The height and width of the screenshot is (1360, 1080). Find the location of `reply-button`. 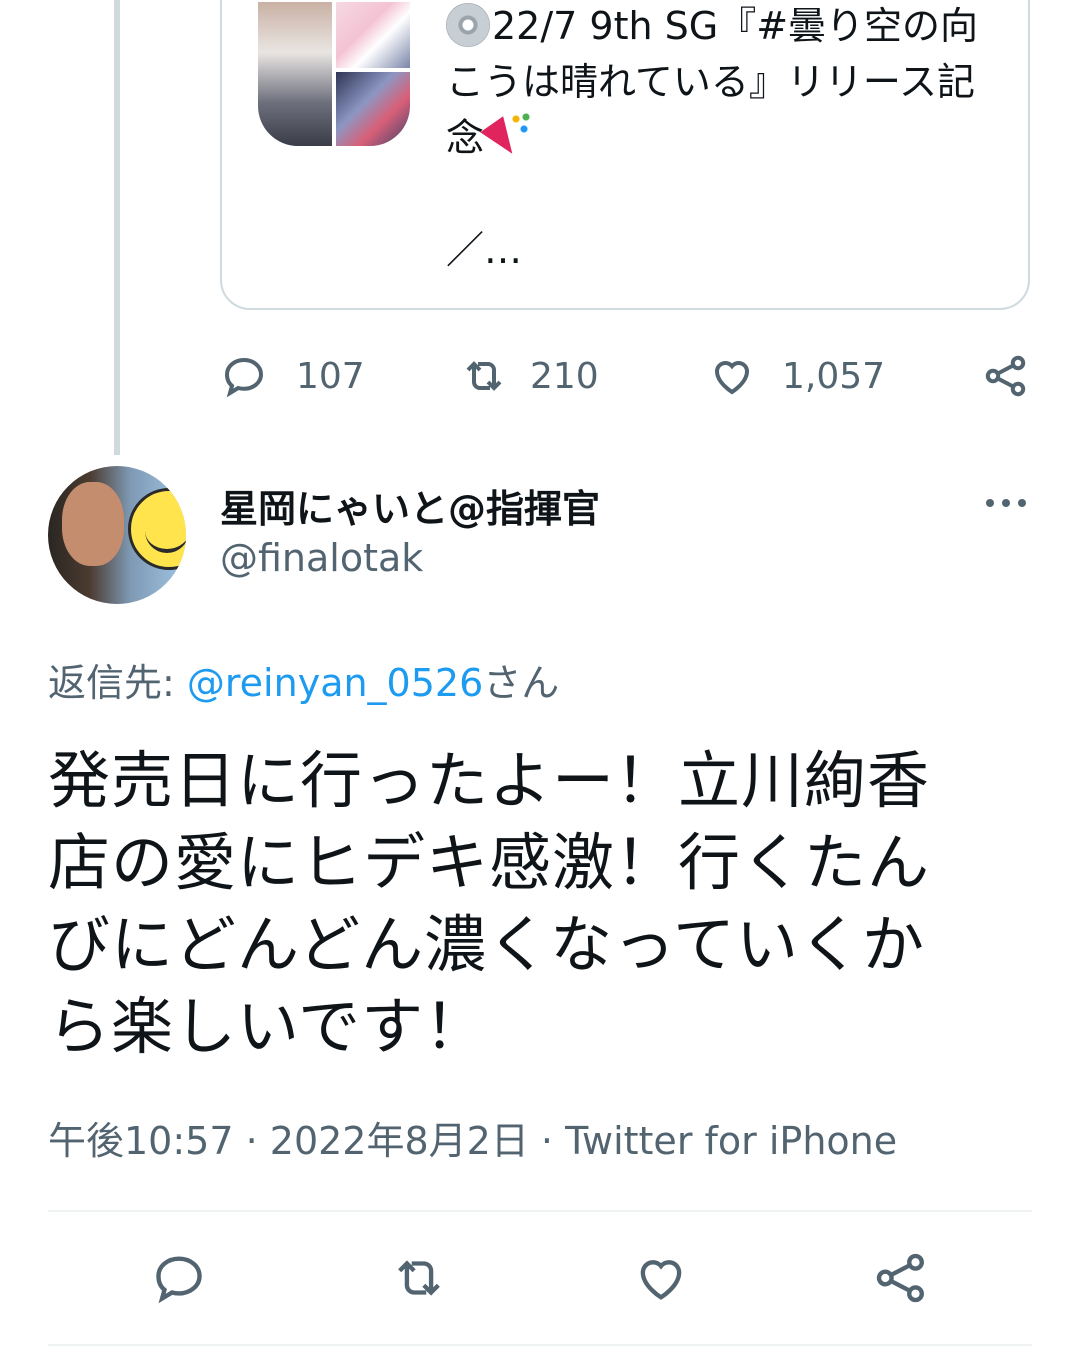

reply-button is located at coordinates (179, 1278).